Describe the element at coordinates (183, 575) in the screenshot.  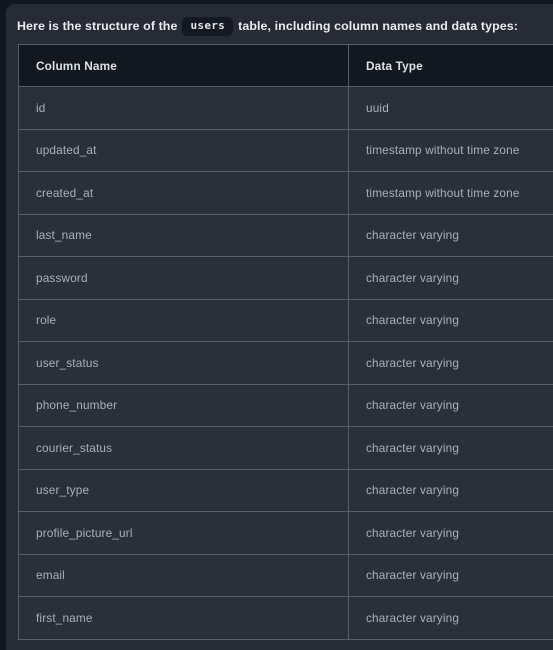
I see `cell-column-name: email` at that location.